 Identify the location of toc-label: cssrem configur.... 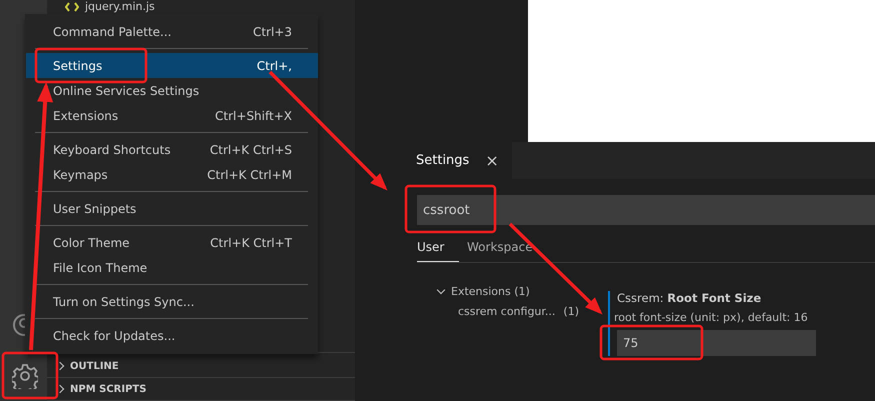
(507, 311).